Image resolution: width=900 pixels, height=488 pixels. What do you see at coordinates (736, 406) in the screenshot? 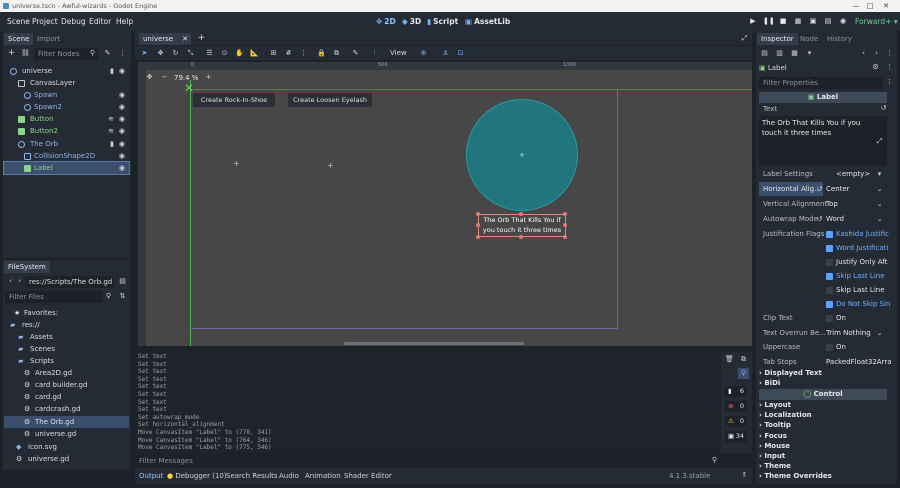
I see `error-count: ⊗ 0` at bounding box center [736, 406].